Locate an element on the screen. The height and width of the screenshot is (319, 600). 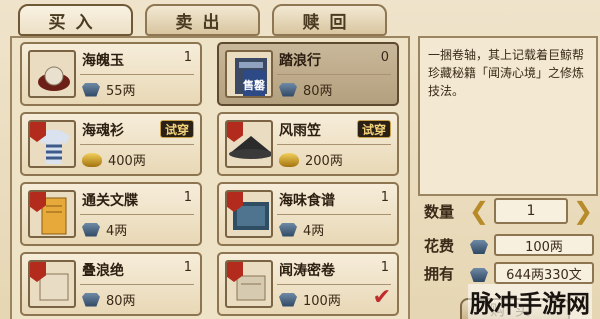
item-name: 风雨笠 is located at coordinates (300, 131).